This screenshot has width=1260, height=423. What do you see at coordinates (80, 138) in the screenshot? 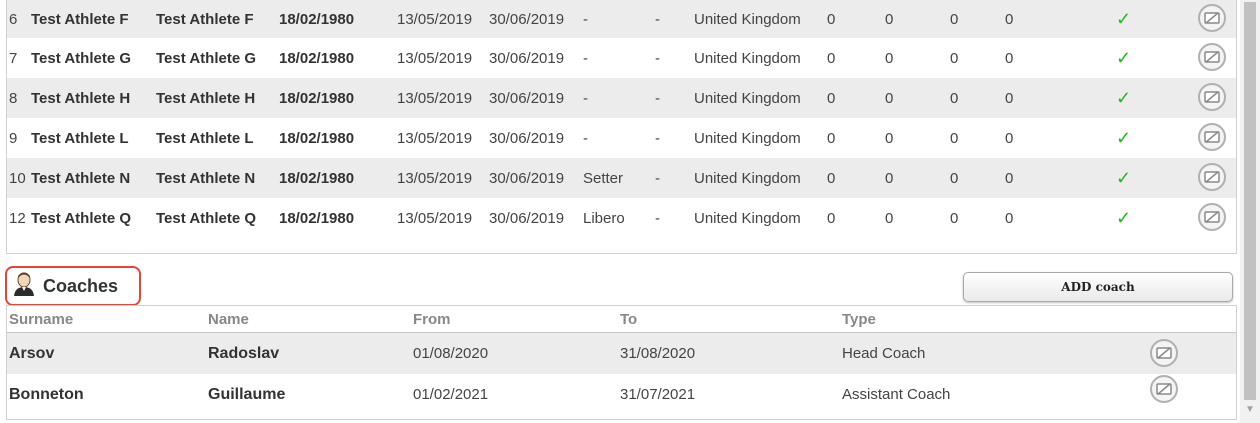
I see `athlete-surname: Test Athlete L` at bounding box center [80, 138].